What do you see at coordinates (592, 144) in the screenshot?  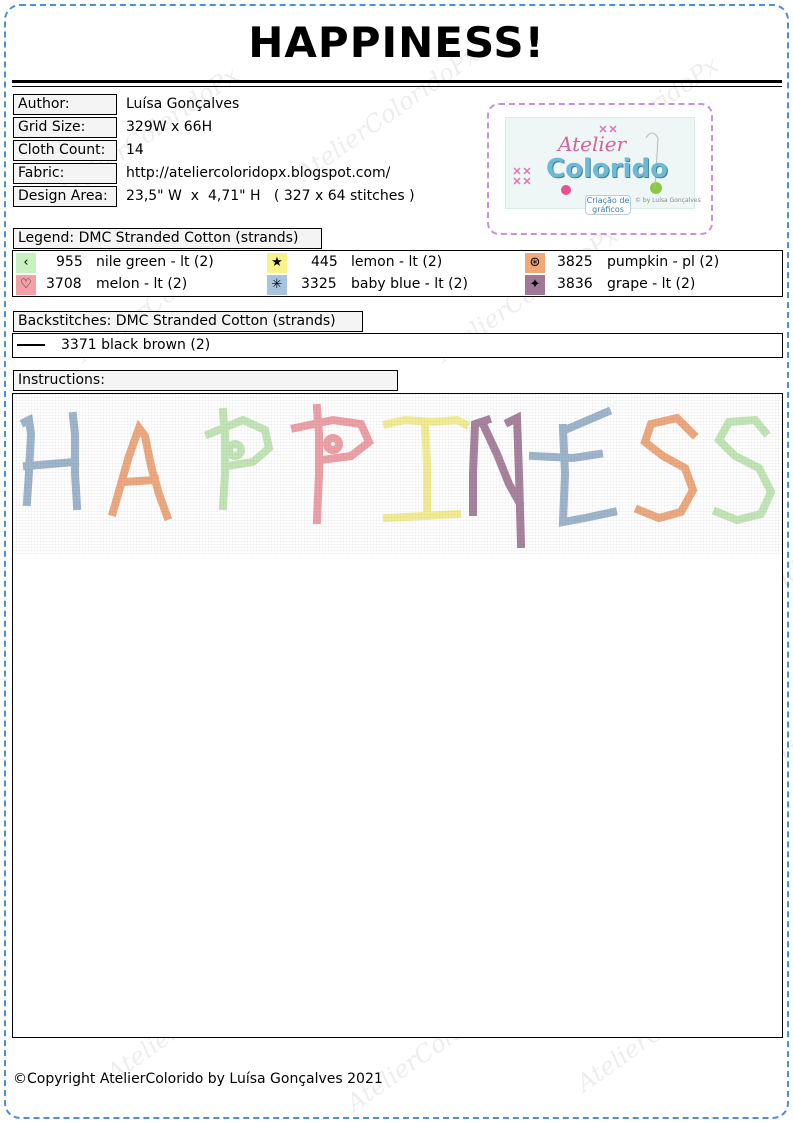 I see `logo-atelier-text: Atelier` at bounding box center [592, 144].